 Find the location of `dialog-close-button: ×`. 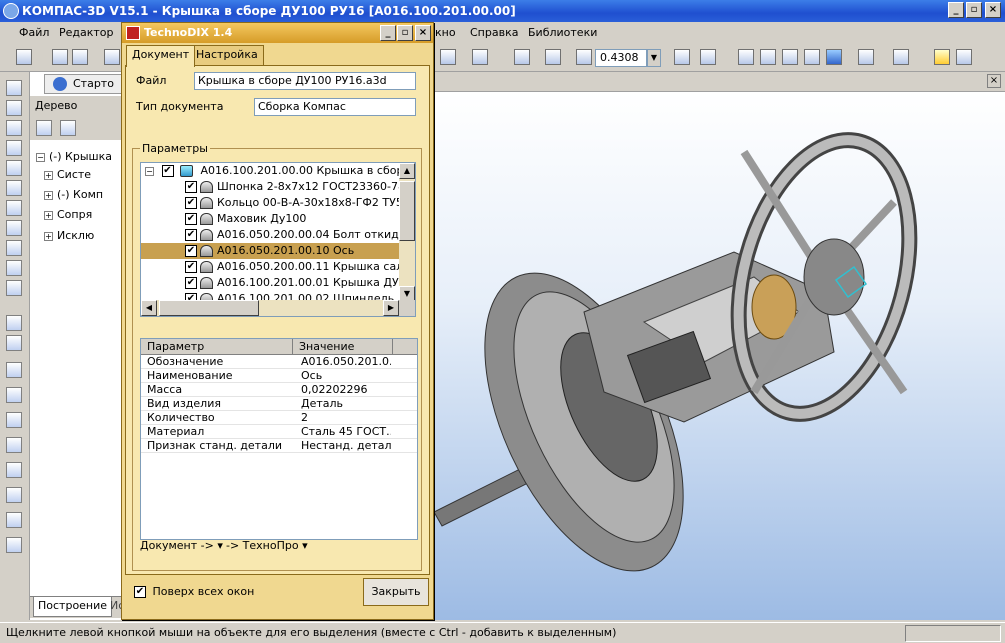

dialog-close-button: × is located at coordinates (423, 33).